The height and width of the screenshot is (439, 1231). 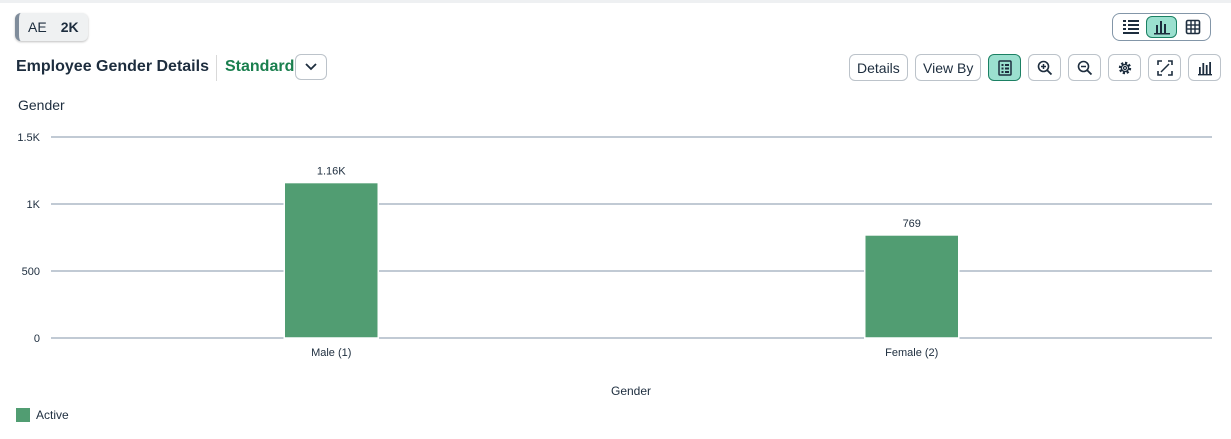 I want to click on details-button: Details, so click(x=878, y=67).